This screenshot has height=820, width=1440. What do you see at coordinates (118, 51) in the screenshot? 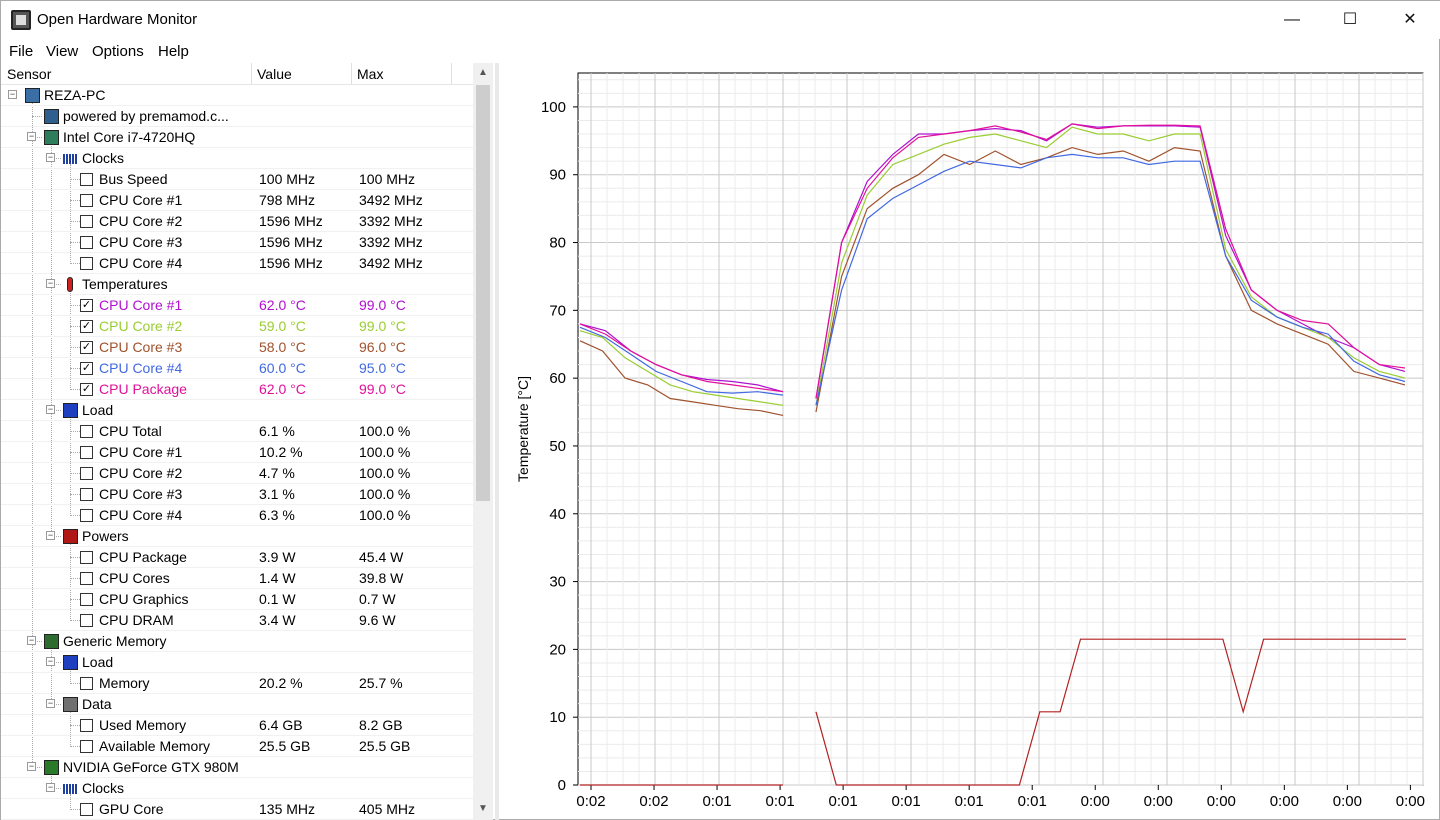
I see `menu-options: Options` at bounding box center [118, 51].